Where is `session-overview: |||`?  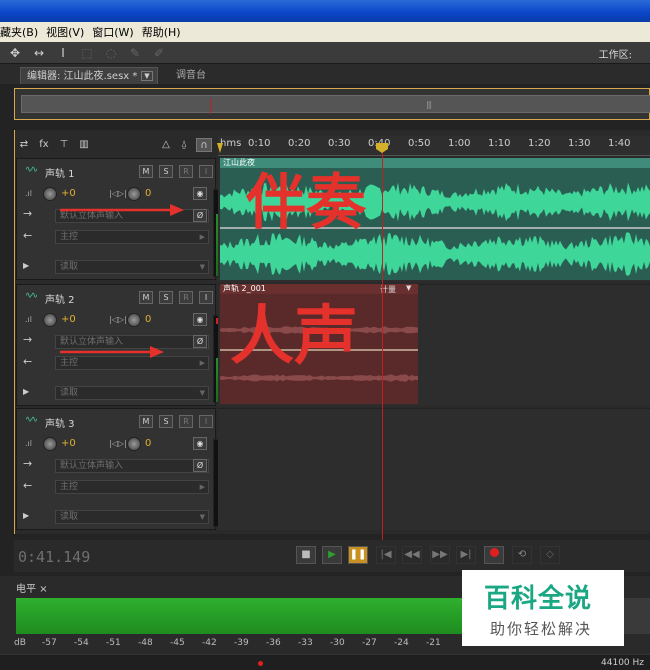
session-overview: ||| is located at coordinates (332, 104).